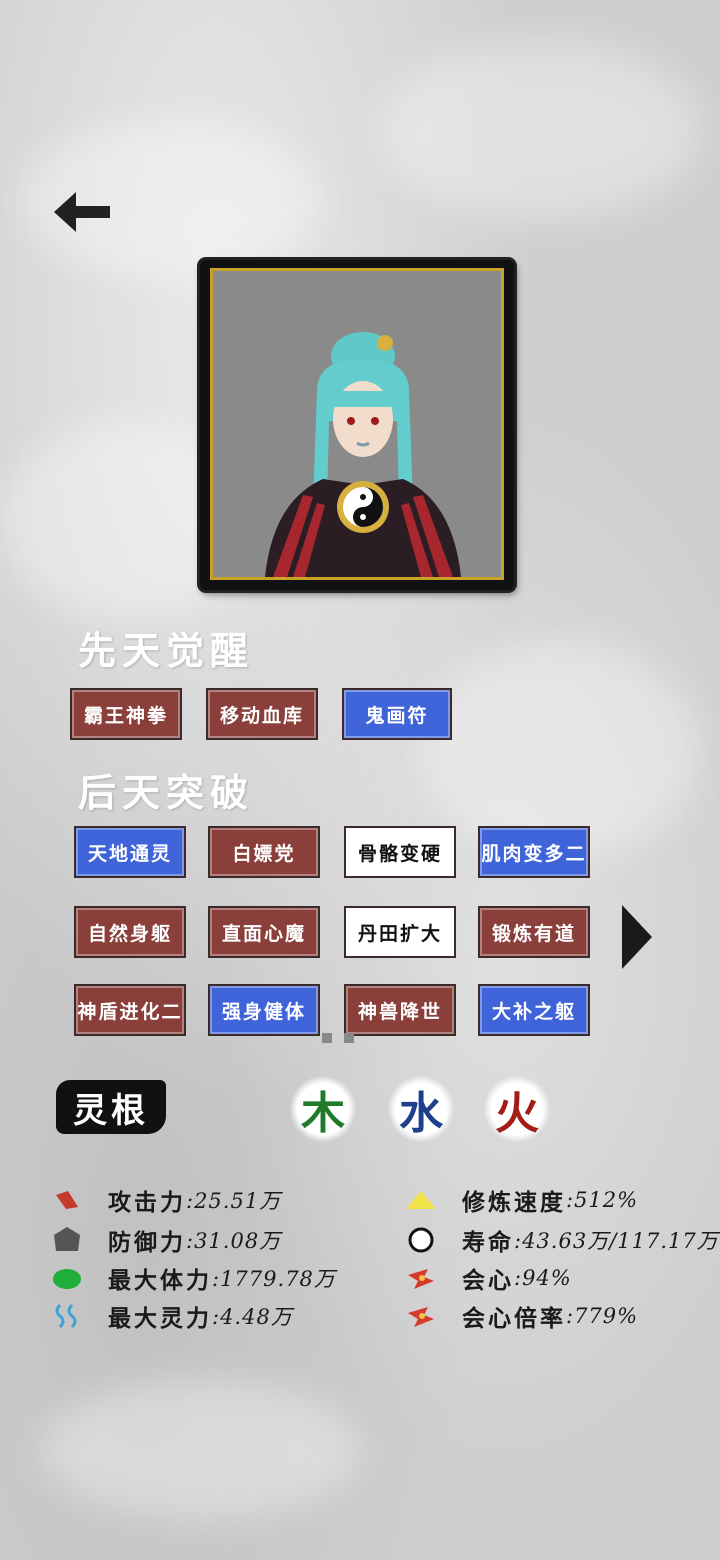 This screenshot has height=1560, width=720. What do you see at coordinates (264, 1010) in the screenshot?
I see `acquired-tag: 强身健体` at bounding box center [264, 1010].